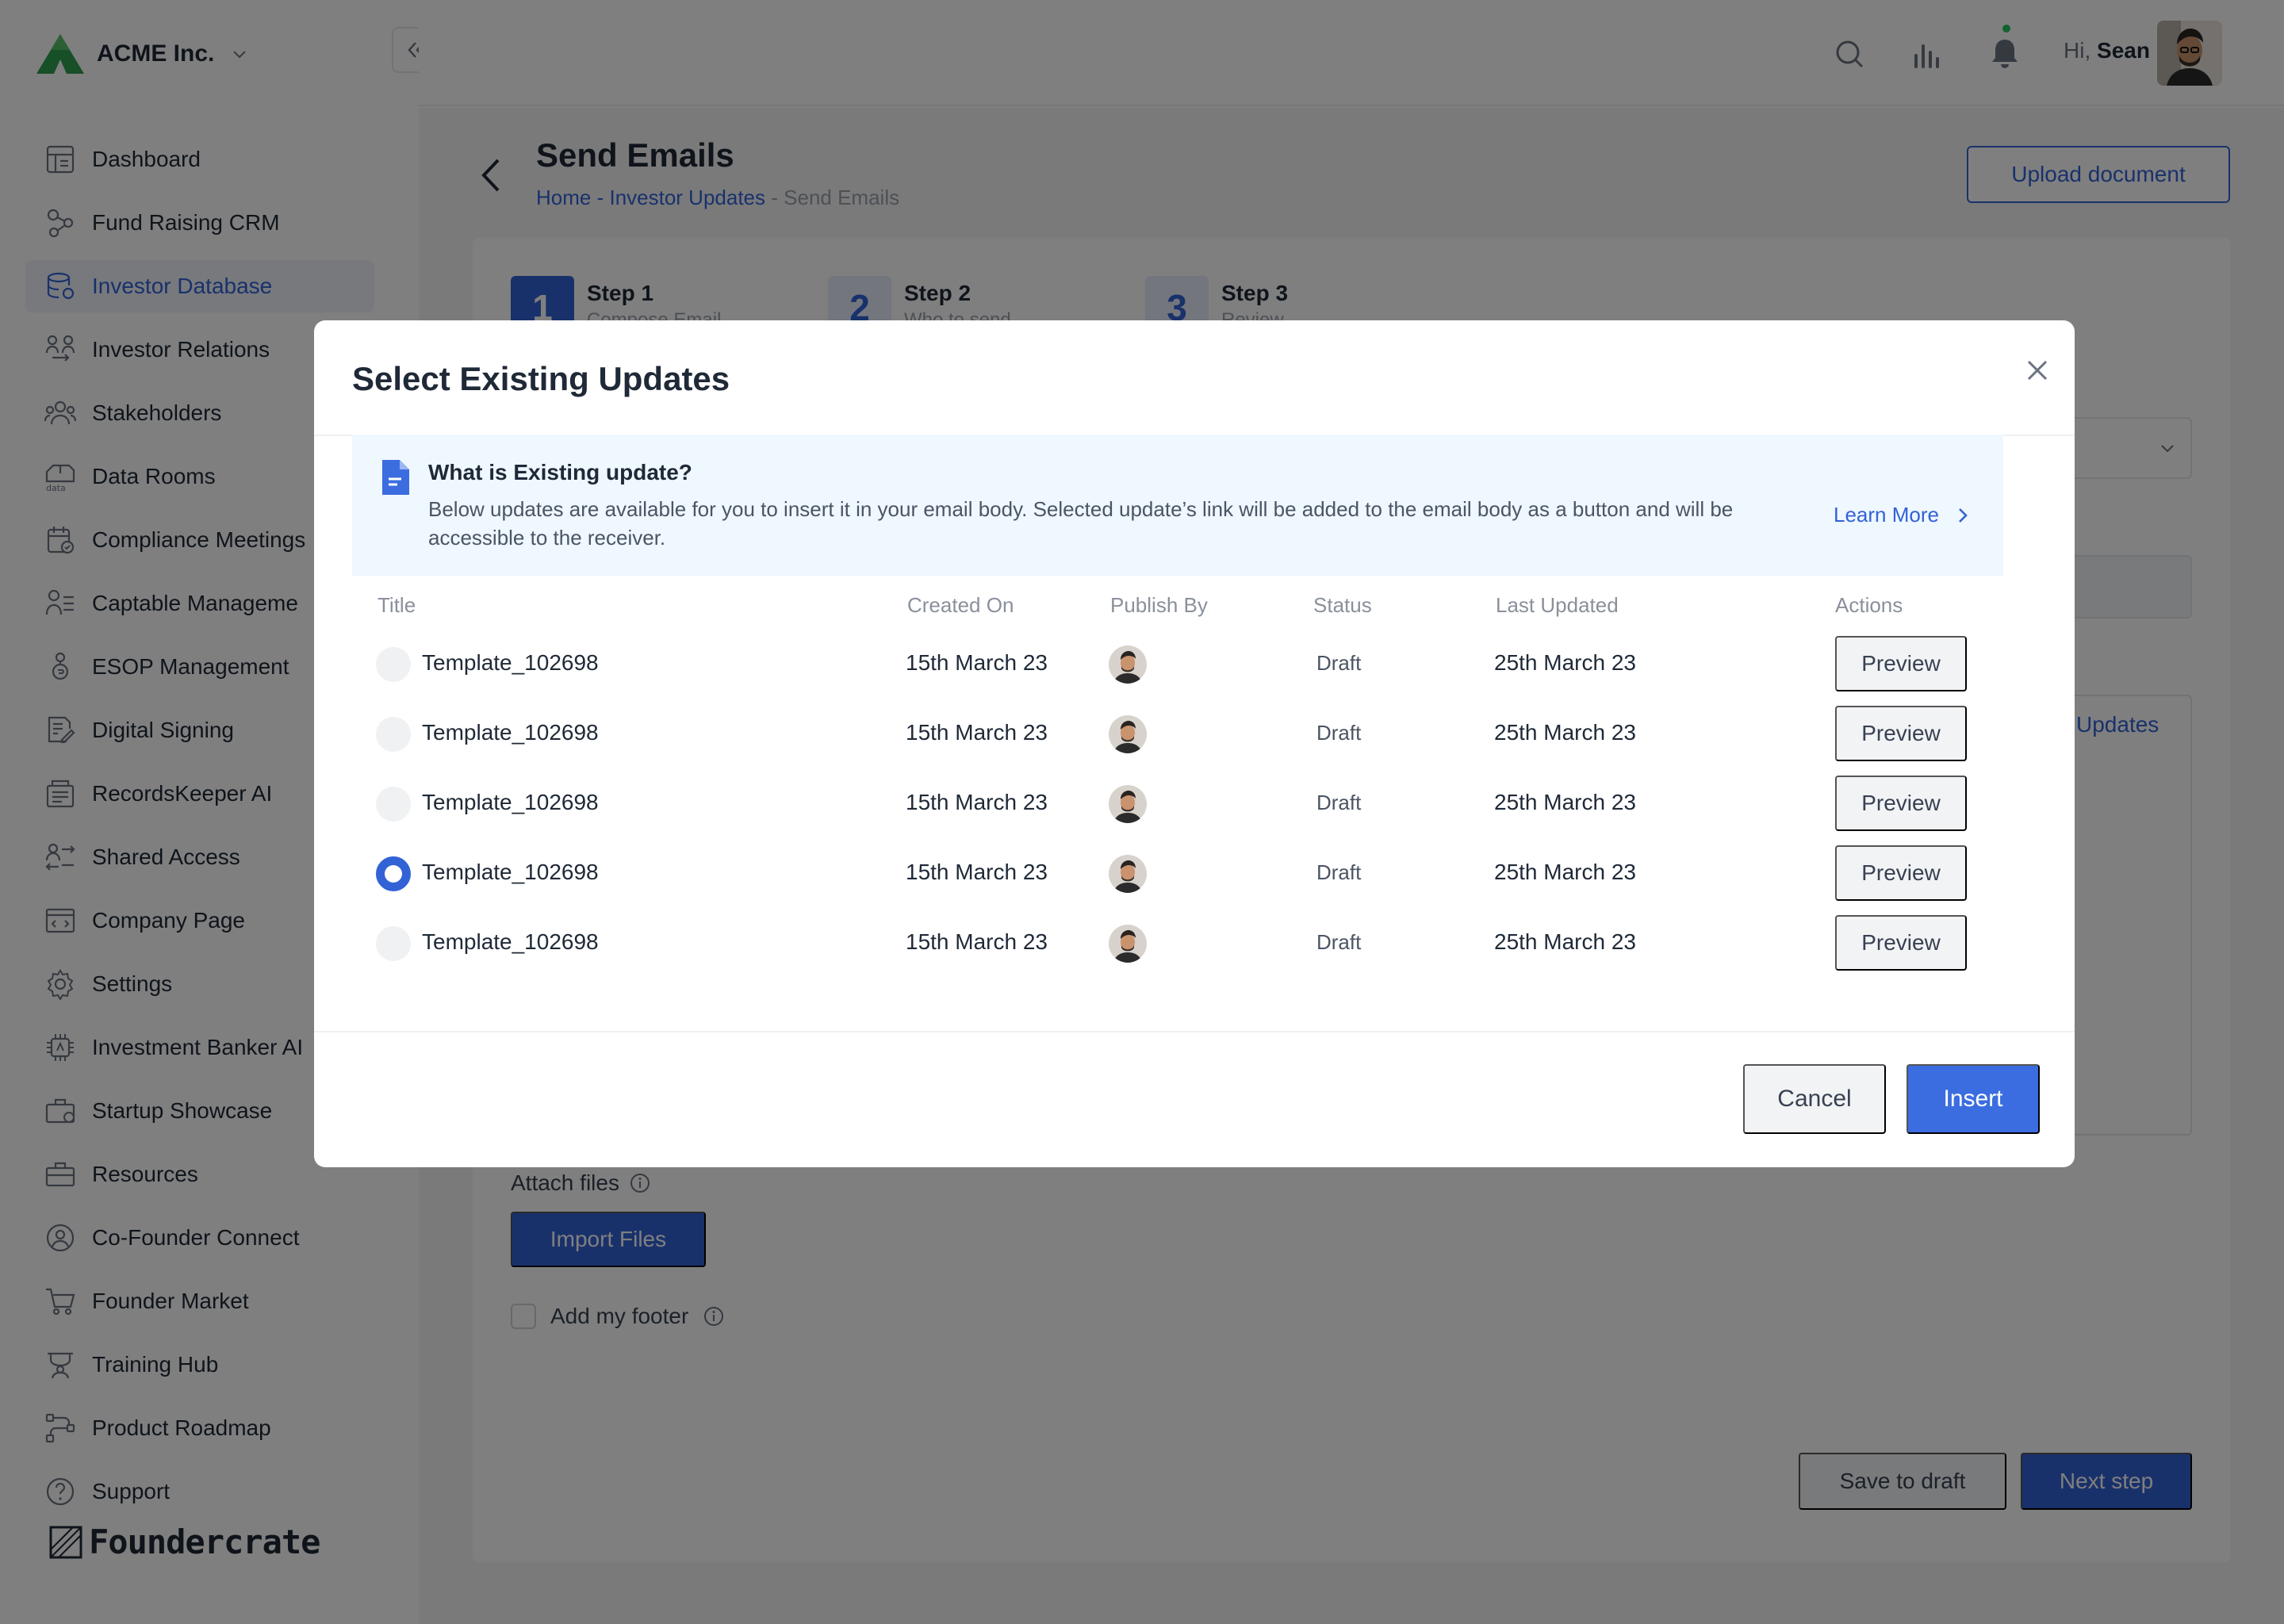  What do you see at coordinates (960, 605) in the screenshot?
I see `column-header-created-on: Created On` at bounding box center [960, 605].